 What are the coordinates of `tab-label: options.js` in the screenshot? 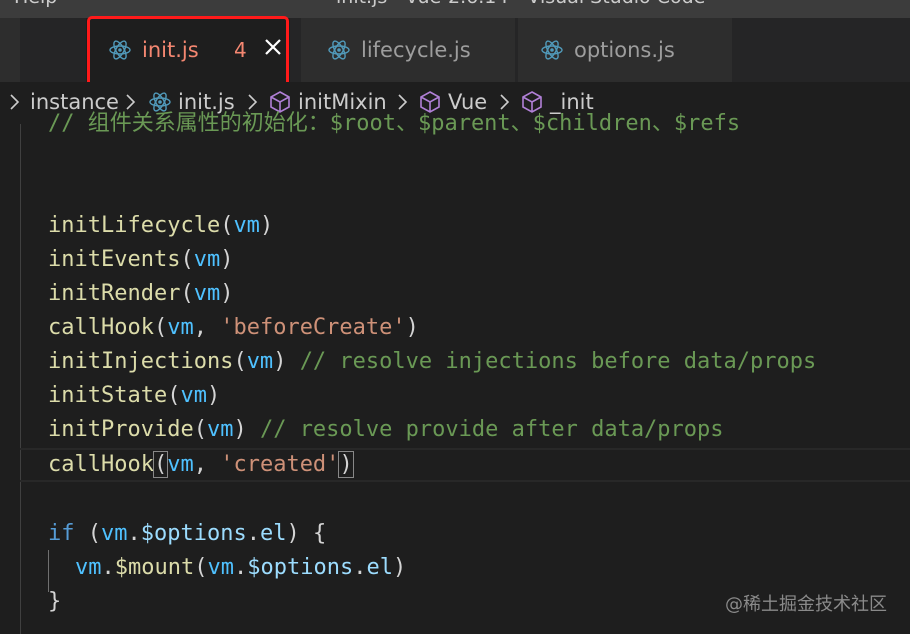 It's located at (624, 50).